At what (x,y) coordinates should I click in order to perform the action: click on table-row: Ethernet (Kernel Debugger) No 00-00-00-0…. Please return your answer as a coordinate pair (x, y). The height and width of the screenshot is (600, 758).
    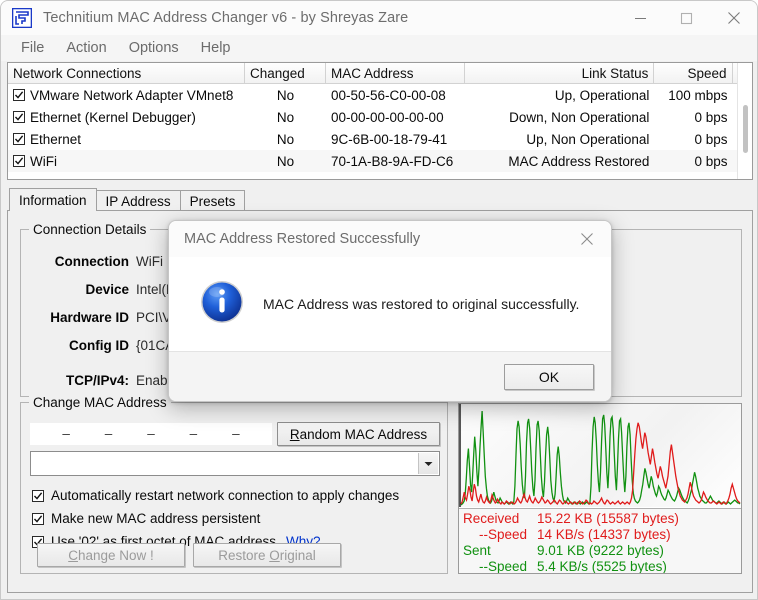
    Looking at the image, I should click on (380, 117).